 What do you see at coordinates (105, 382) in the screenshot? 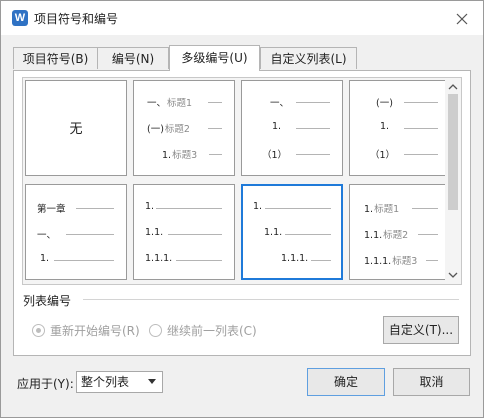
I see `apply-to-value: 整个列表` at bounding box center [105, 382].